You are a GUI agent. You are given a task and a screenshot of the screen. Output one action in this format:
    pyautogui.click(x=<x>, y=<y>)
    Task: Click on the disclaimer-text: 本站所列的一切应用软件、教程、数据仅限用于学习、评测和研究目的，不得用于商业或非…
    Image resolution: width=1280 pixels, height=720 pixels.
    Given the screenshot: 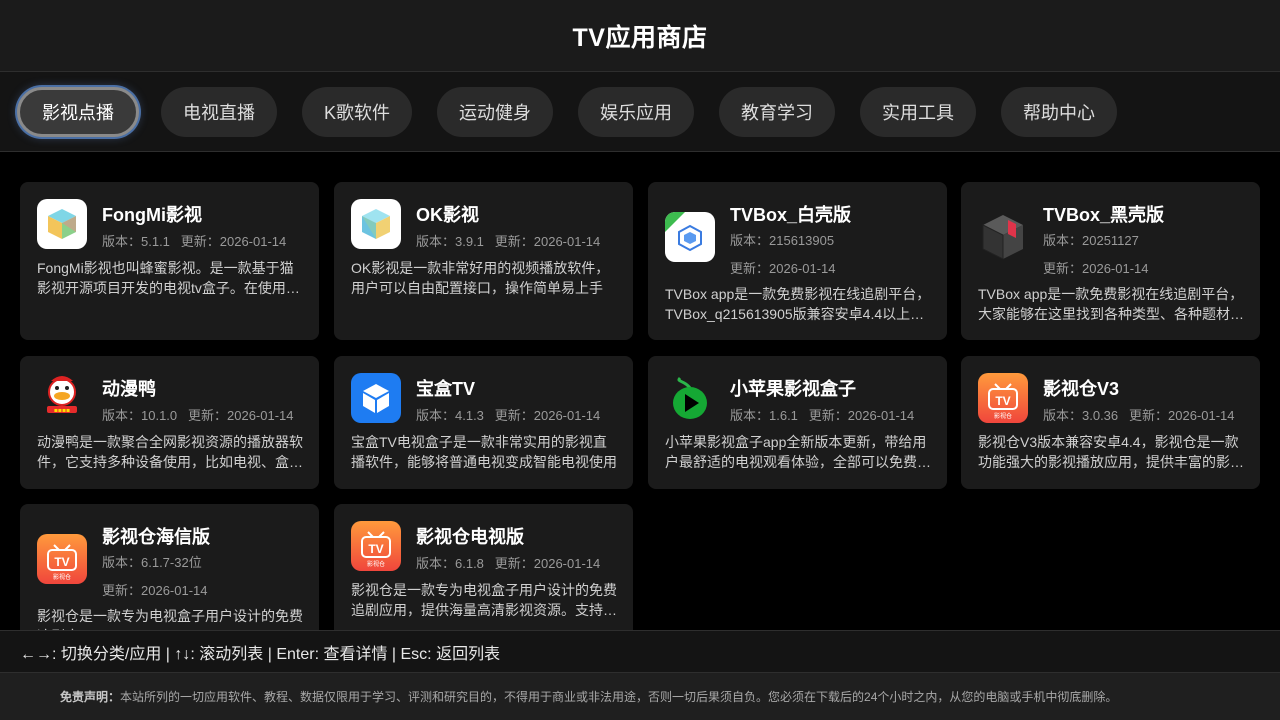 What is the action you would take?
    pyautogui.click(x=619, y=697)
    